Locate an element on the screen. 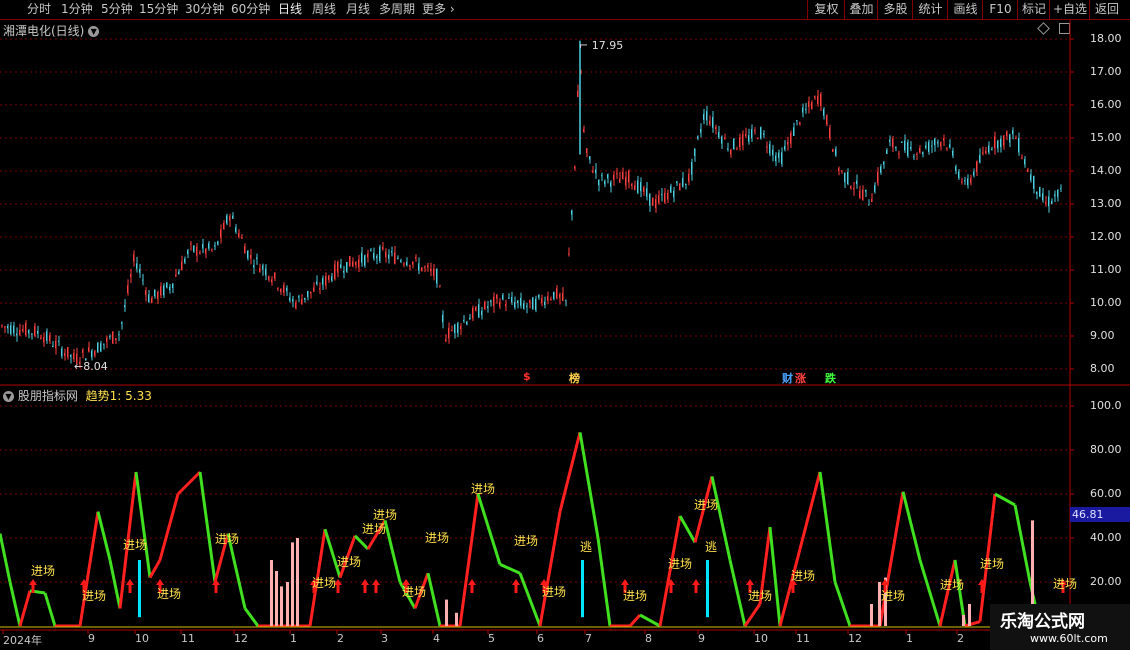 This screenshot has width=1130, height=650. date-tick-label: 6 is located at coordinates (540, 638).